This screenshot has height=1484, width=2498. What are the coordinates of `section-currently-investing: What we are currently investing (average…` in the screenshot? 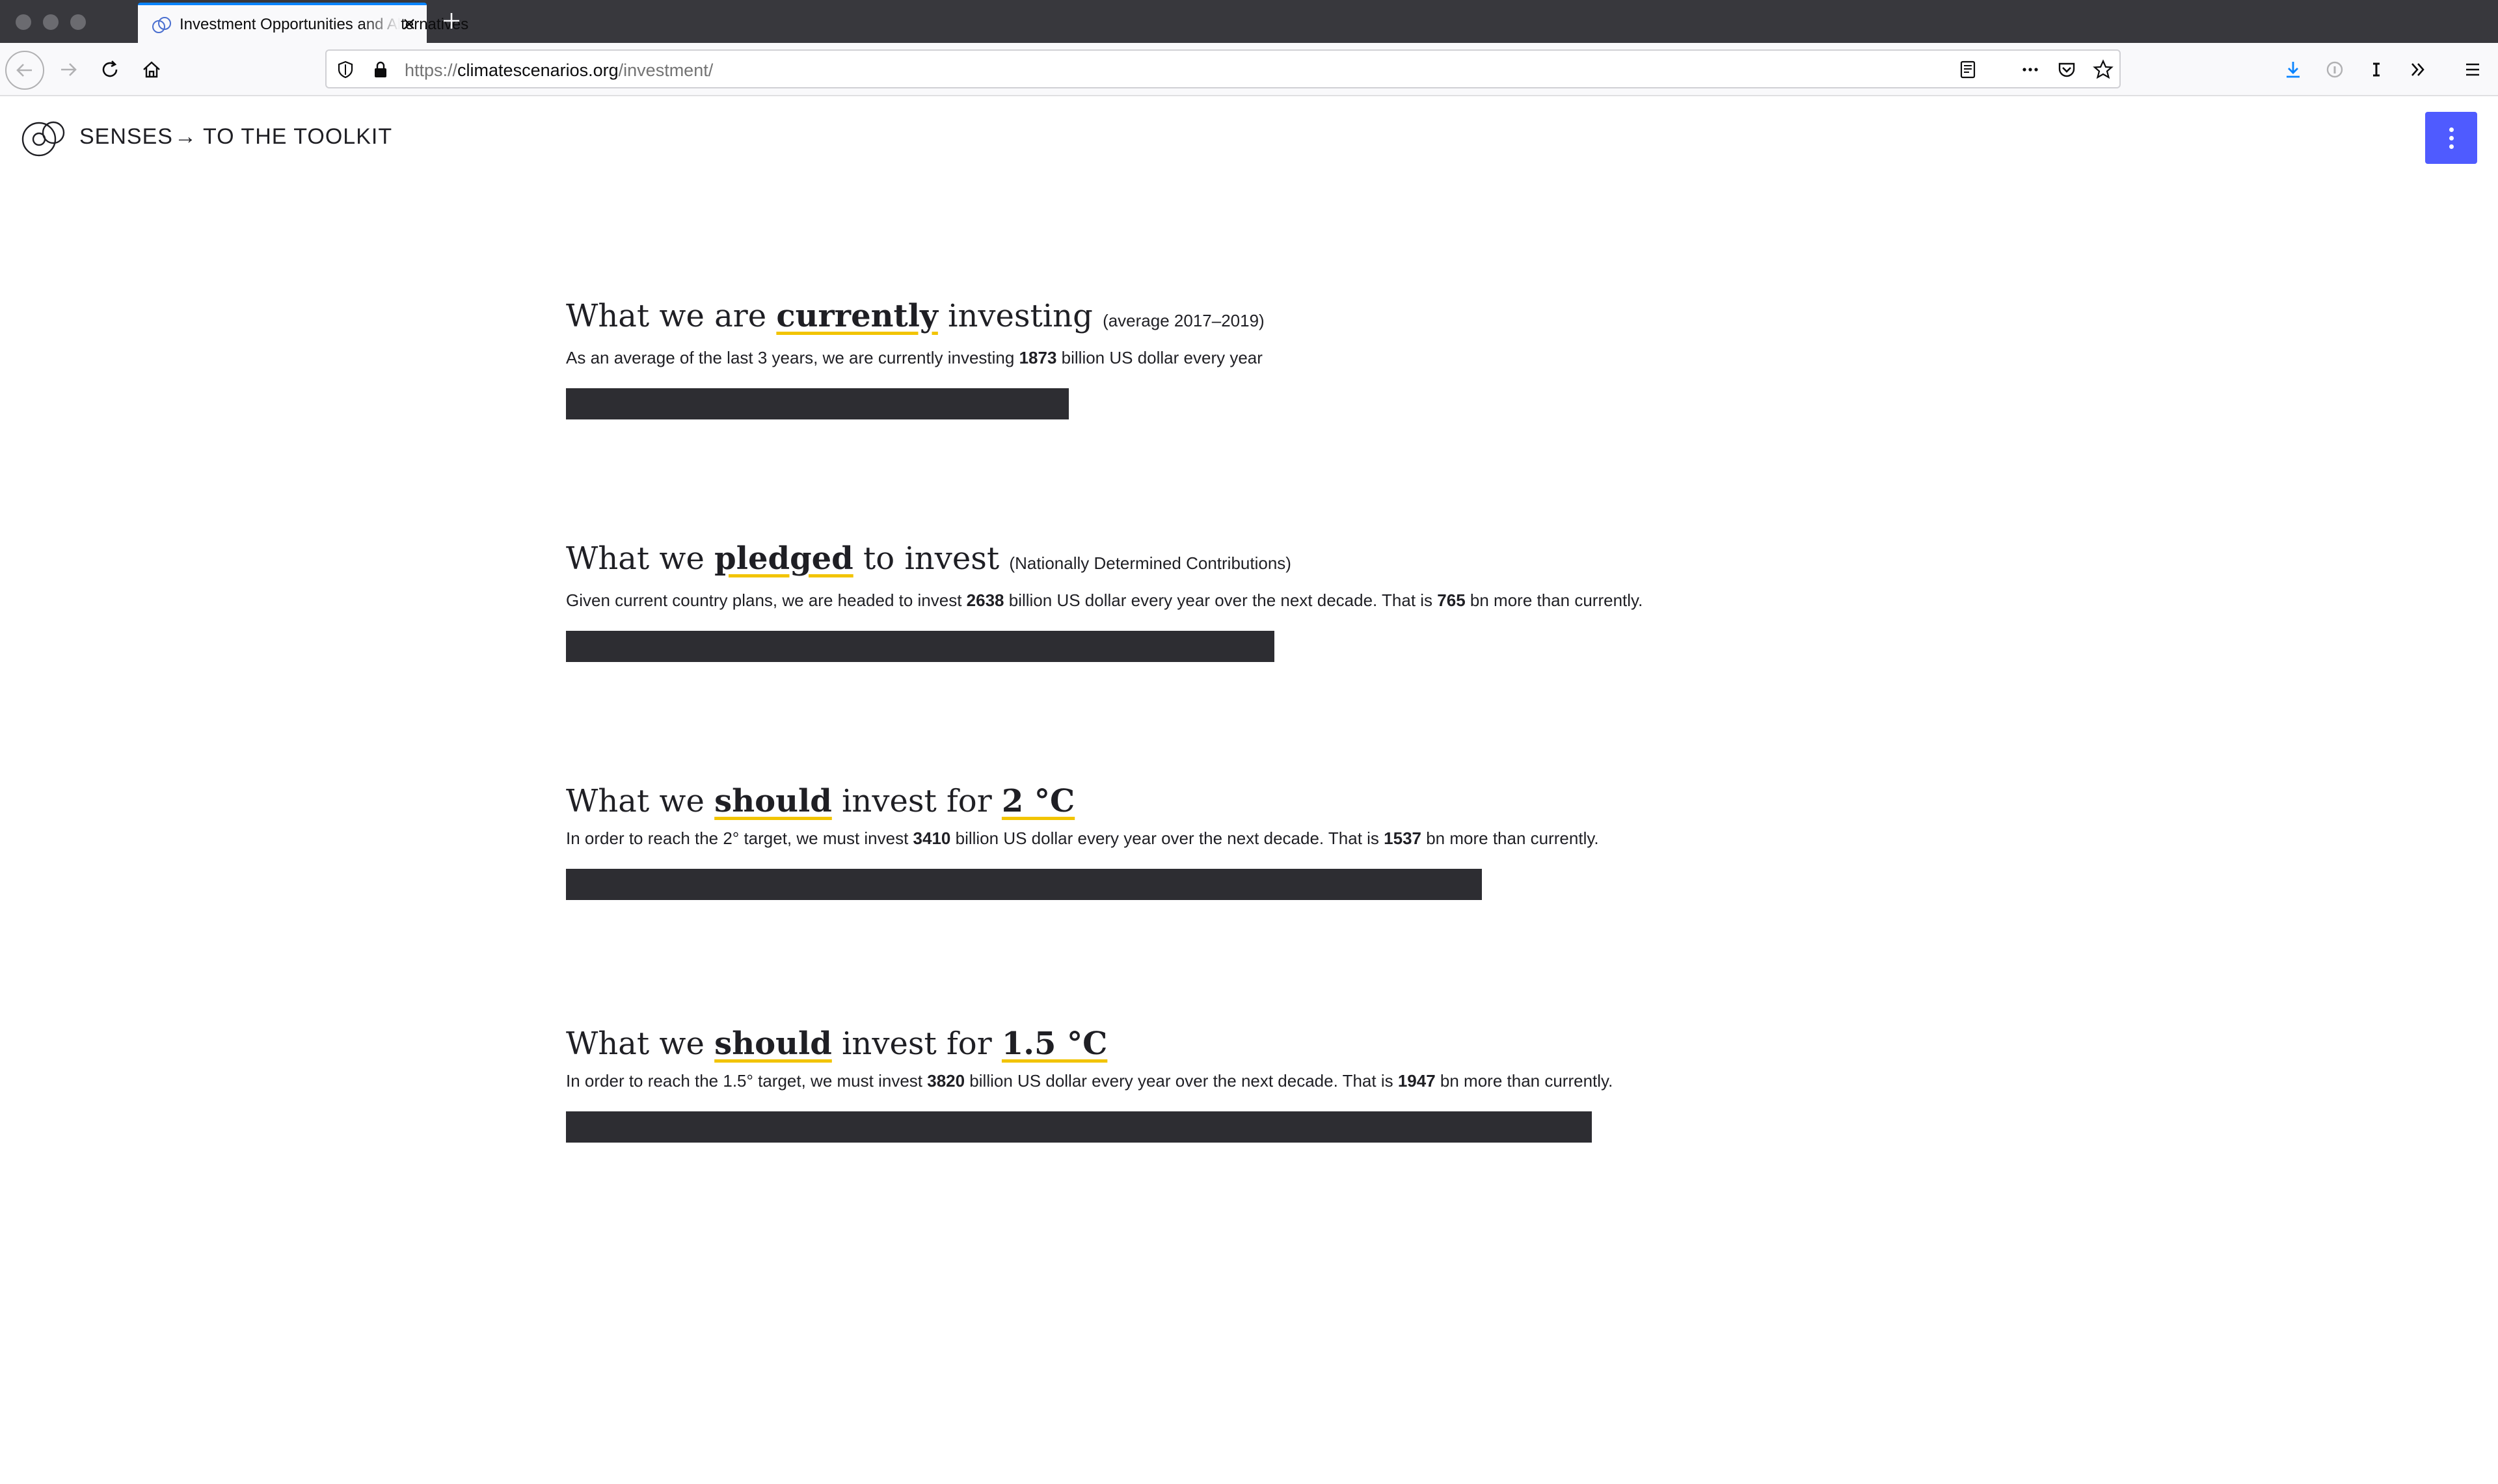 It's located at (1216, 358).